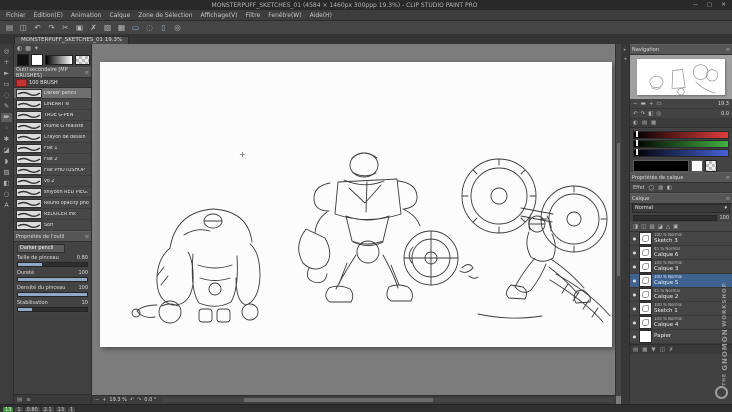 The height and width of the screenshot is (412, 732). I want to click on tone-effect-icon: ▨, so click(660, 188).